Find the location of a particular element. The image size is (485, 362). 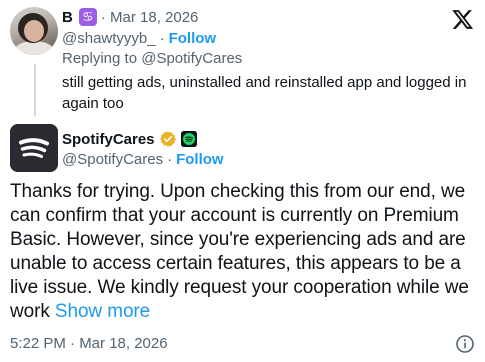

spotify-logo-icon is located at coordinates (34, 148).